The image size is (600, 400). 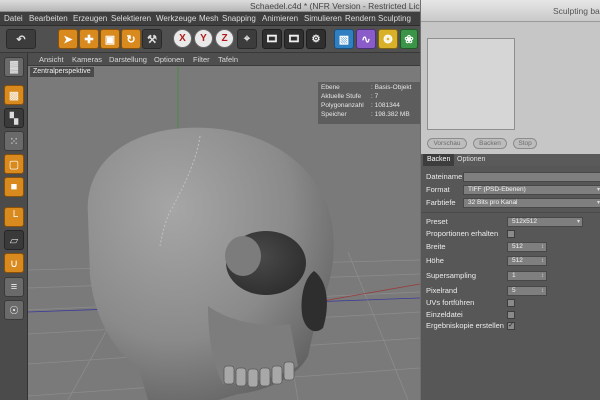 What do you see at coordinates (391, 87) in the screenshot?
I see `hud-value-ebene: : Basis-Objekt` at bounding box center [391, 87].